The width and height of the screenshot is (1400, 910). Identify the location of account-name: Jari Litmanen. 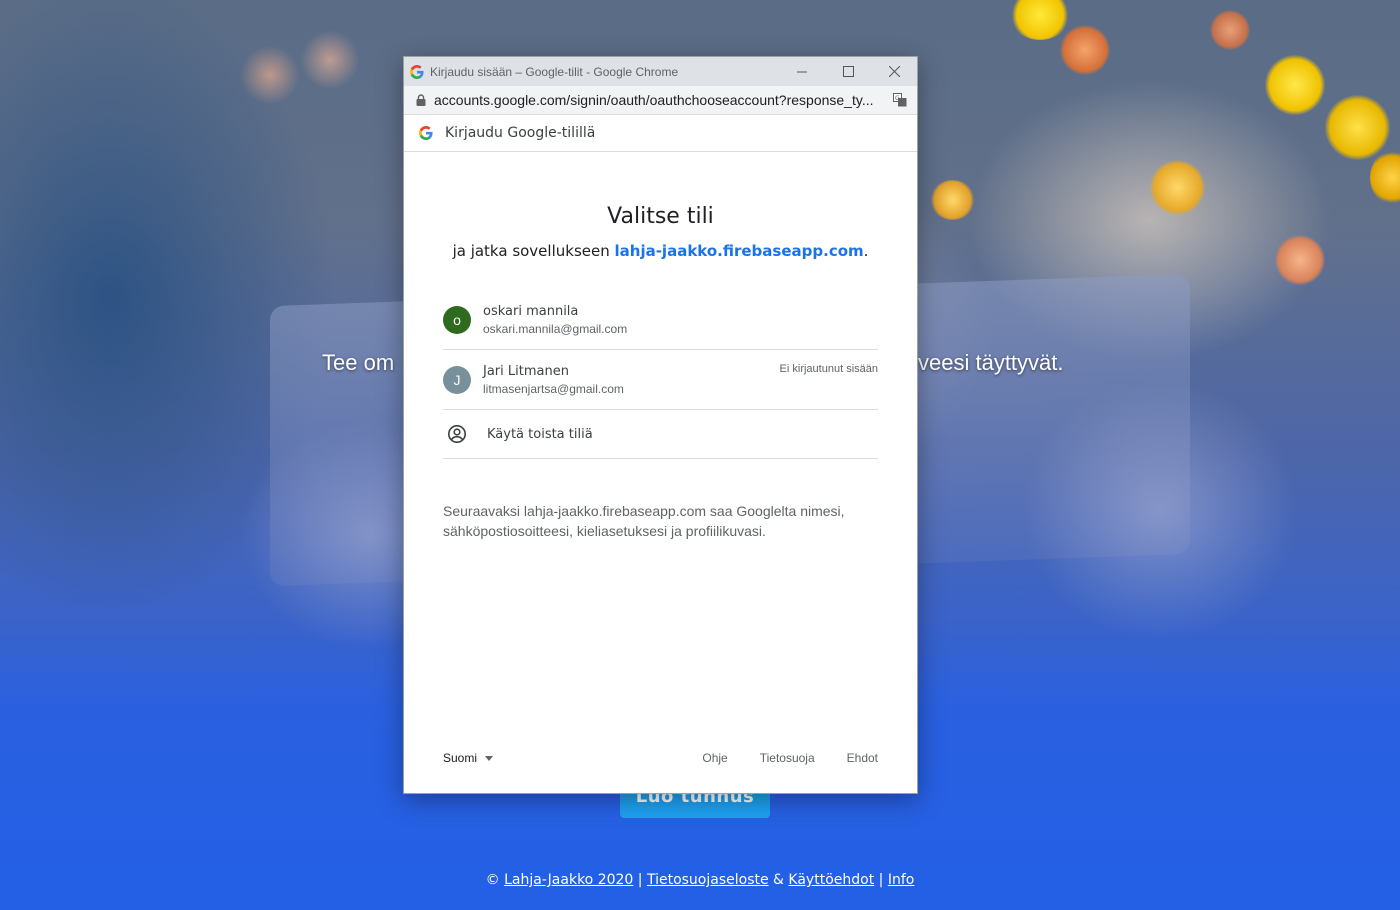
(526, 371).